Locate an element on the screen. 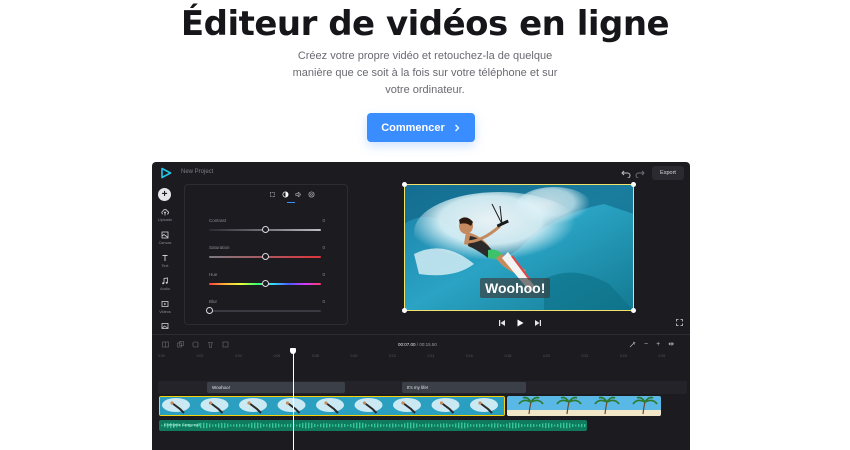  rail-item-label: Canvas is located at coordinates (165, 243).